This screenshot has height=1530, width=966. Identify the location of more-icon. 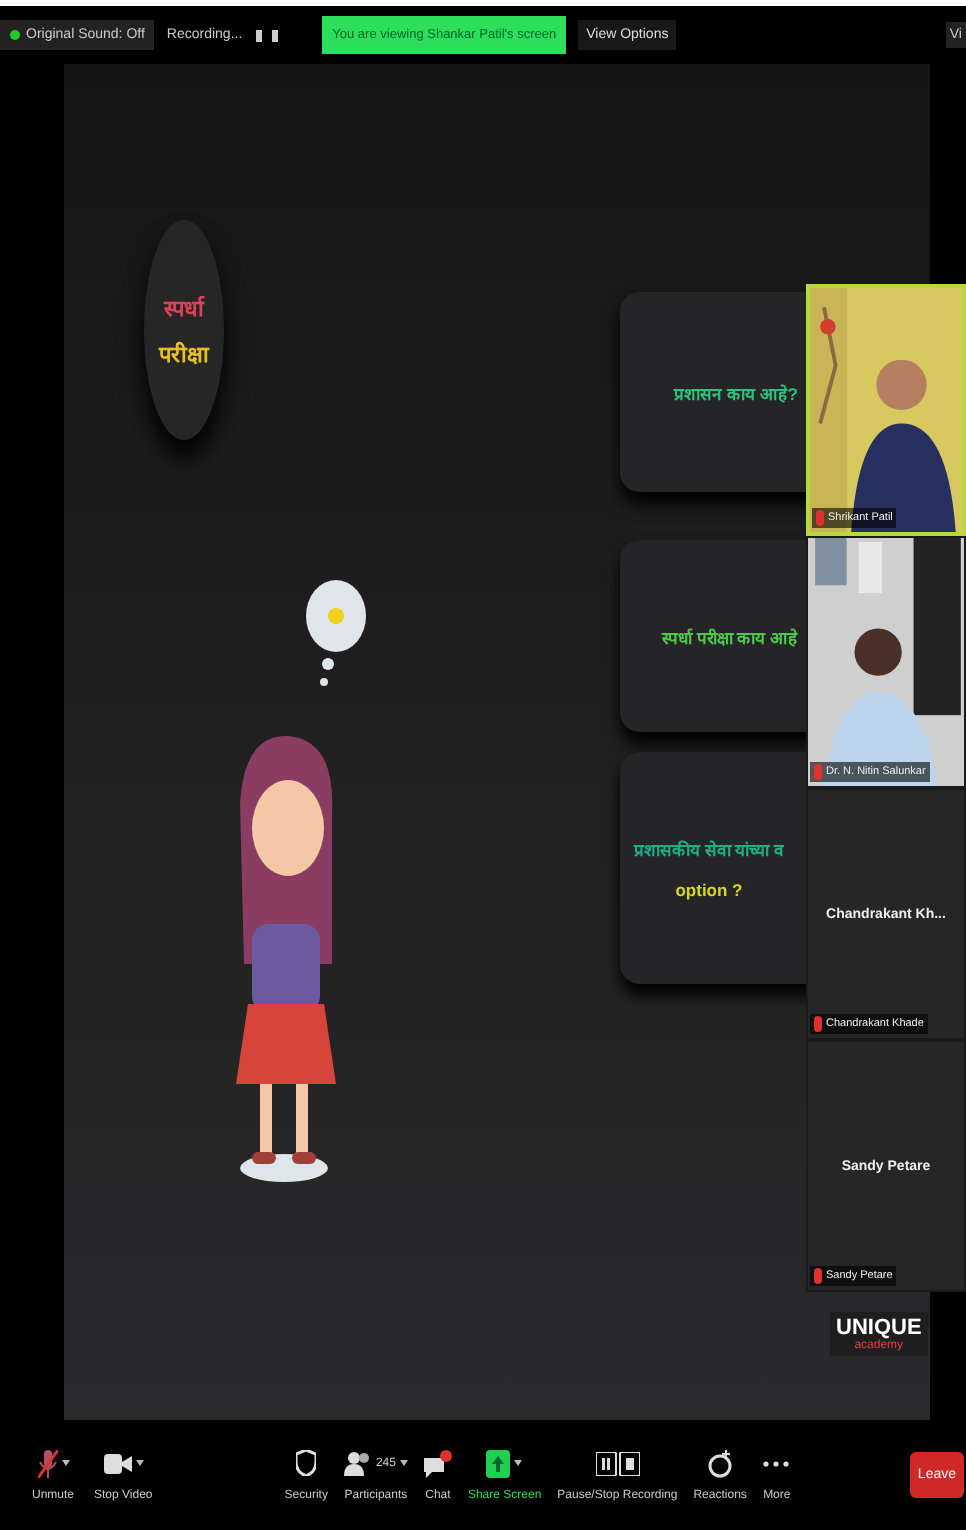
(776, 1463).